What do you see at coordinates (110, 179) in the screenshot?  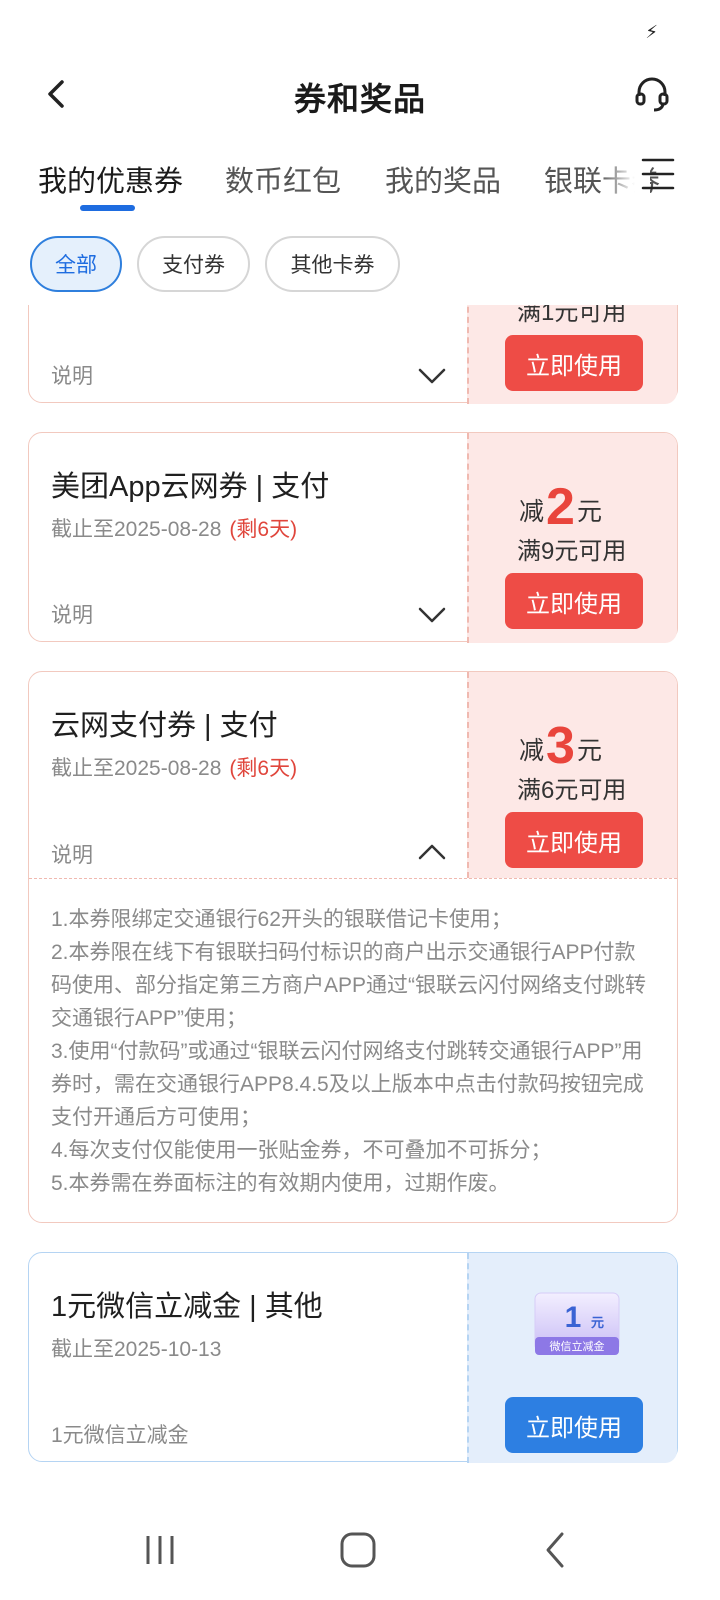 I see `tab-my-coupons: 我的优惠券` at bounding box center [110, 179].